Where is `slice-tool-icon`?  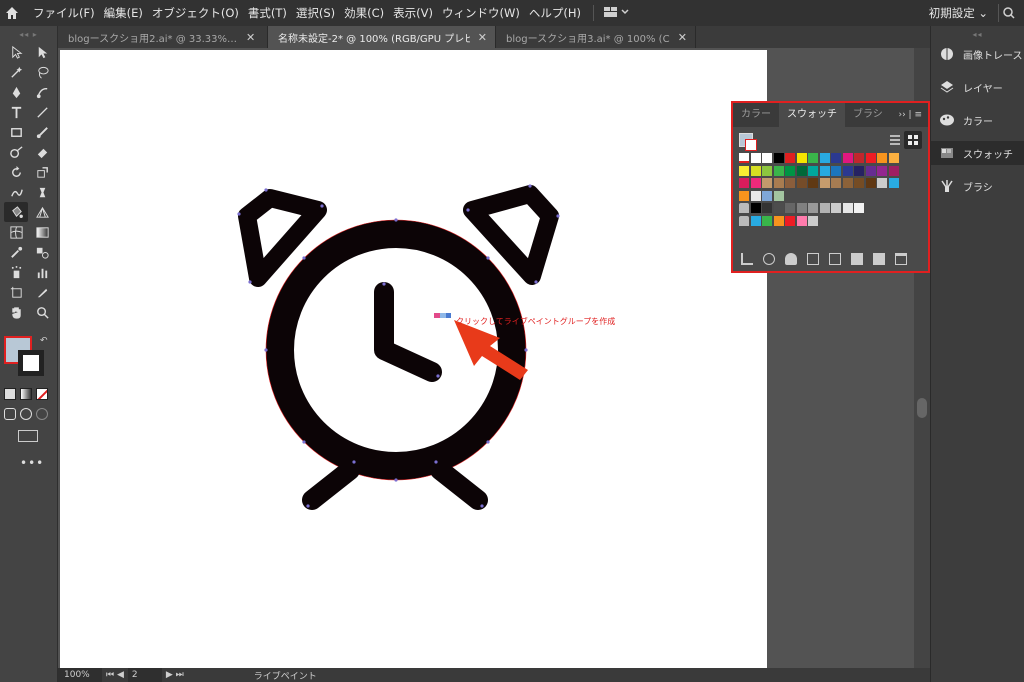 slice-tool-icon is located at coordinates (42, 292).